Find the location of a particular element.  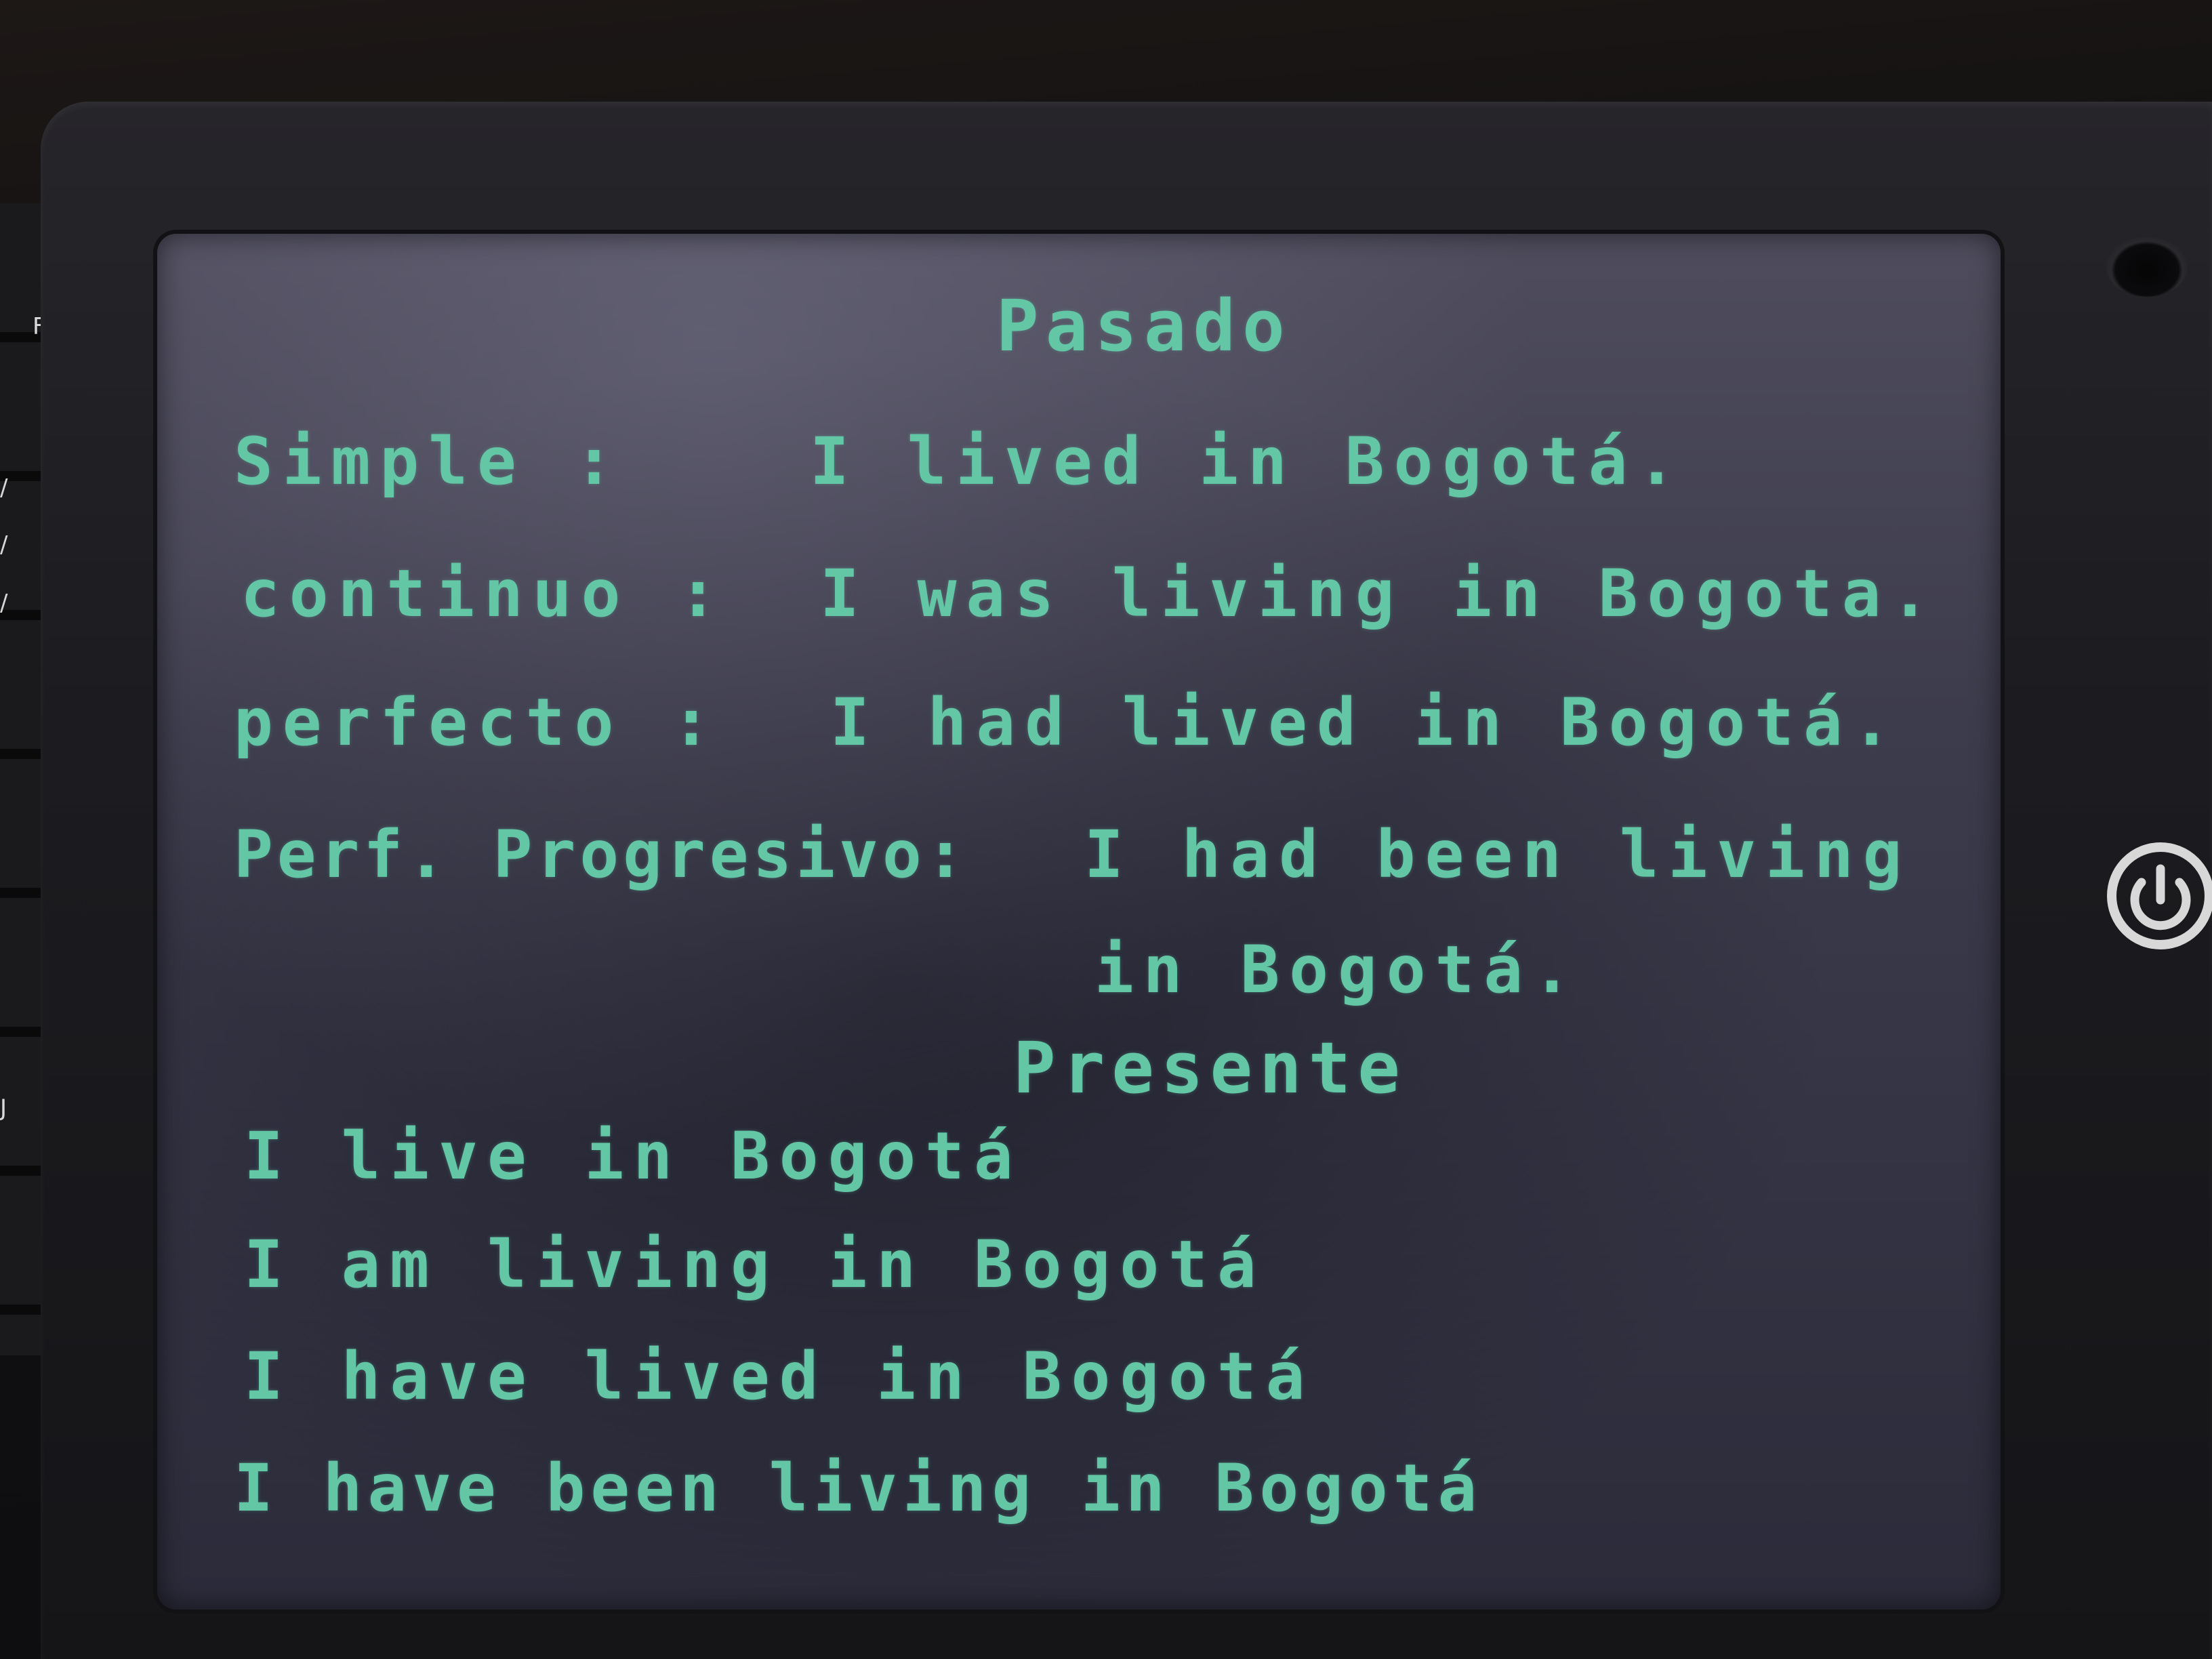

presente-heading: Presente is located at coordinates (1210, 1068).